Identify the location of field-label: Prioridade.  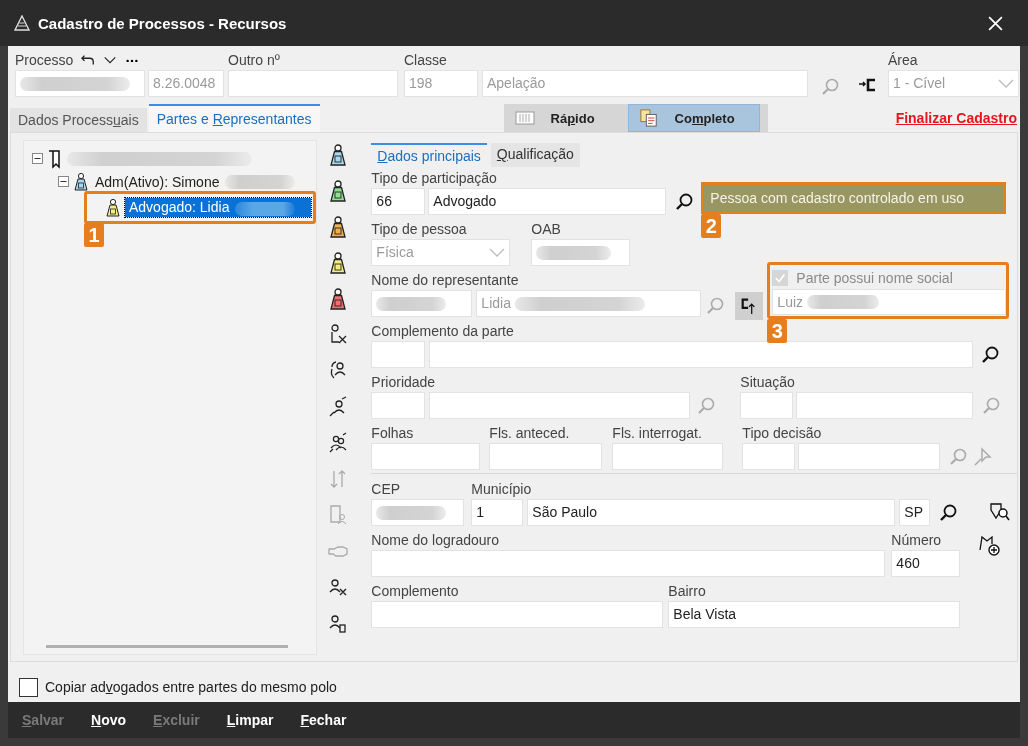
(403, 382).